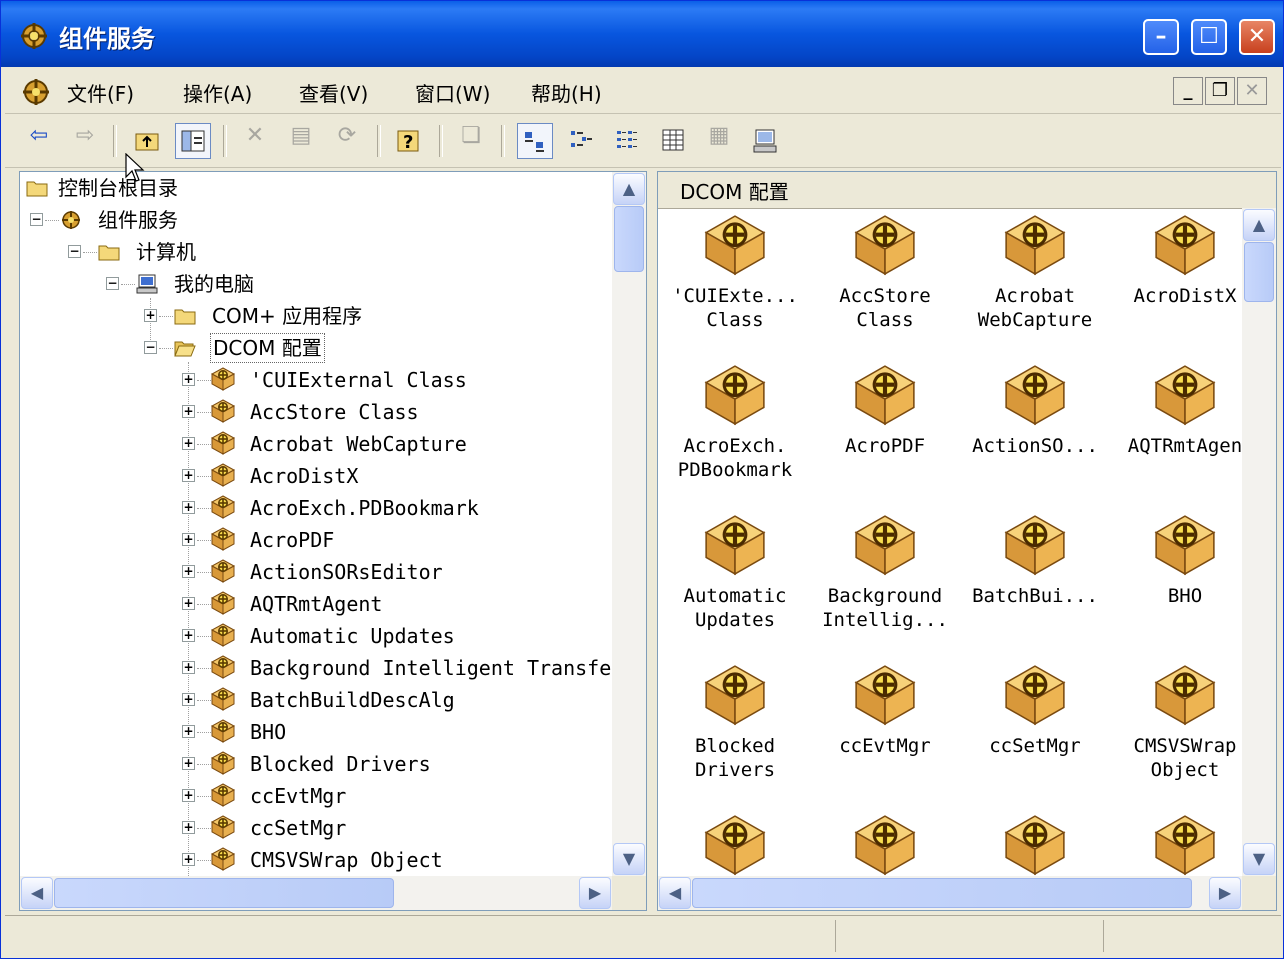 This screenshot has height=959, width=1284. Describe the element at coordinates (1257, 37) in the screenshot. I see `close-button: ✕` at that location.